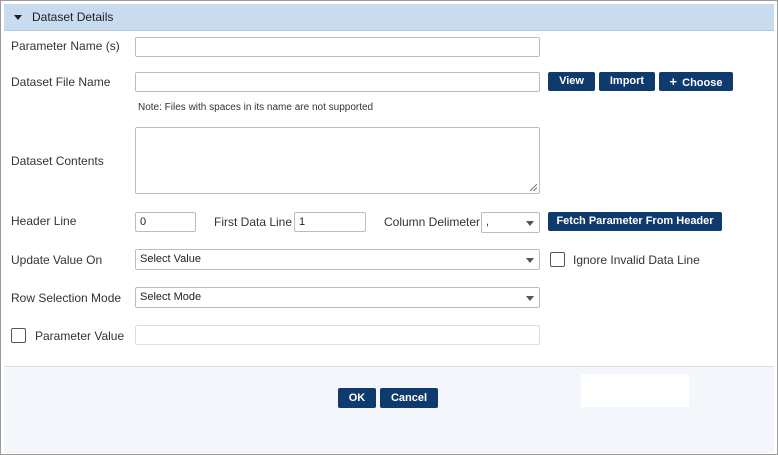 The image size is (778, 455). I want to click on parameter-value-checkbox, so click(18, 335).